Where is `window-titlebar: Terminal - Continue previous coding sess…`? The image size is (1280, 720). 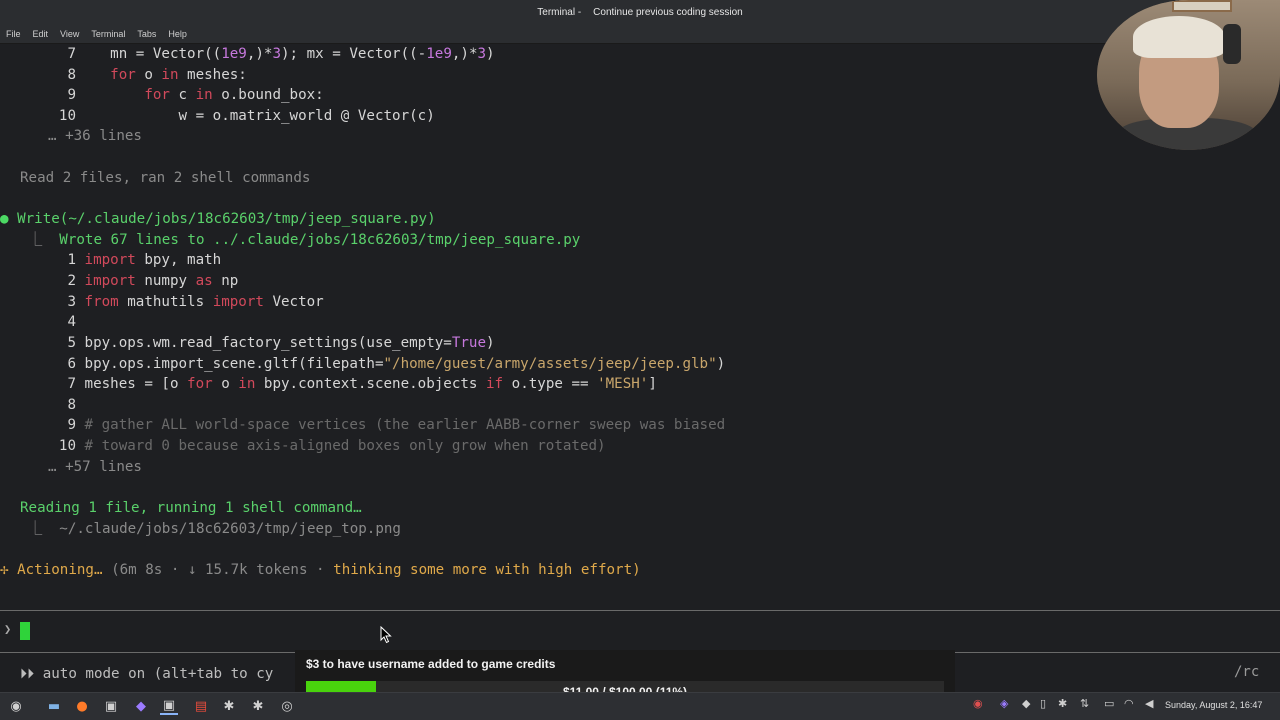 window-titlebar: Terminal - Continue previous coding sess… is located at coordinates (640, 12).